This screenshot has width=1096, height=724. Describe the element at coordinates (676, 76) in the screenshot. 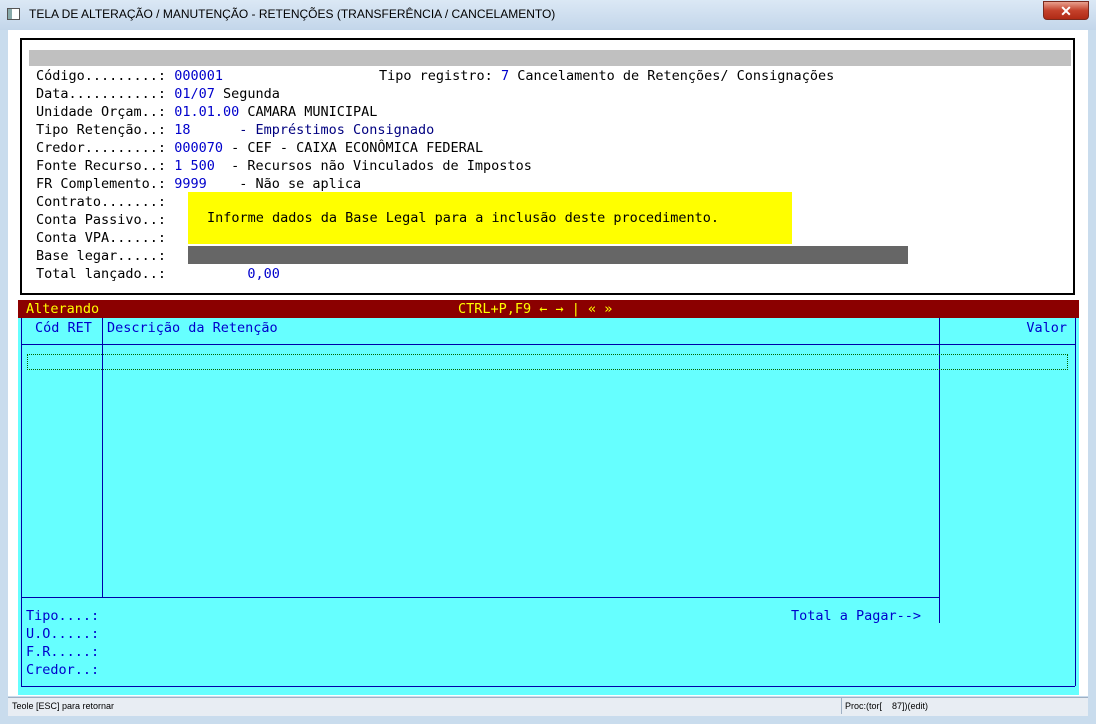

I see `tipo-registro-desc: Cancelamento de Retenções/ Consignações` at that location.